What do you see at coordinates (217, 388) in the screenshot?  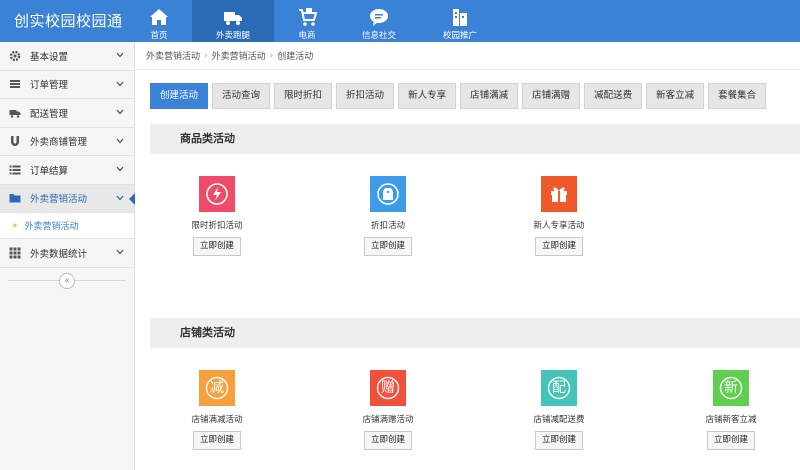 I see `discount-icon: 减` at bounding box center [217, 388].